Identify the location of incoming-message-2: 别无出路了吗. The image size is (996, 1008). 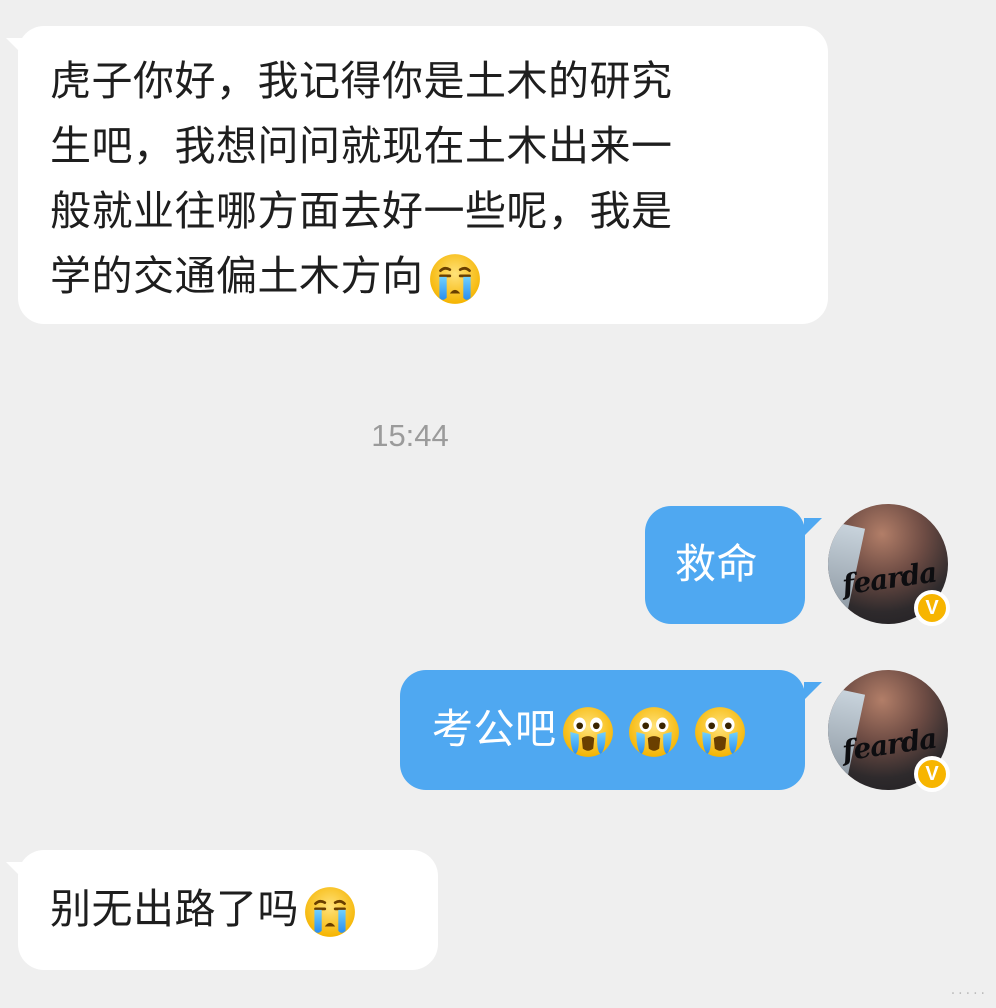
(228, 910).